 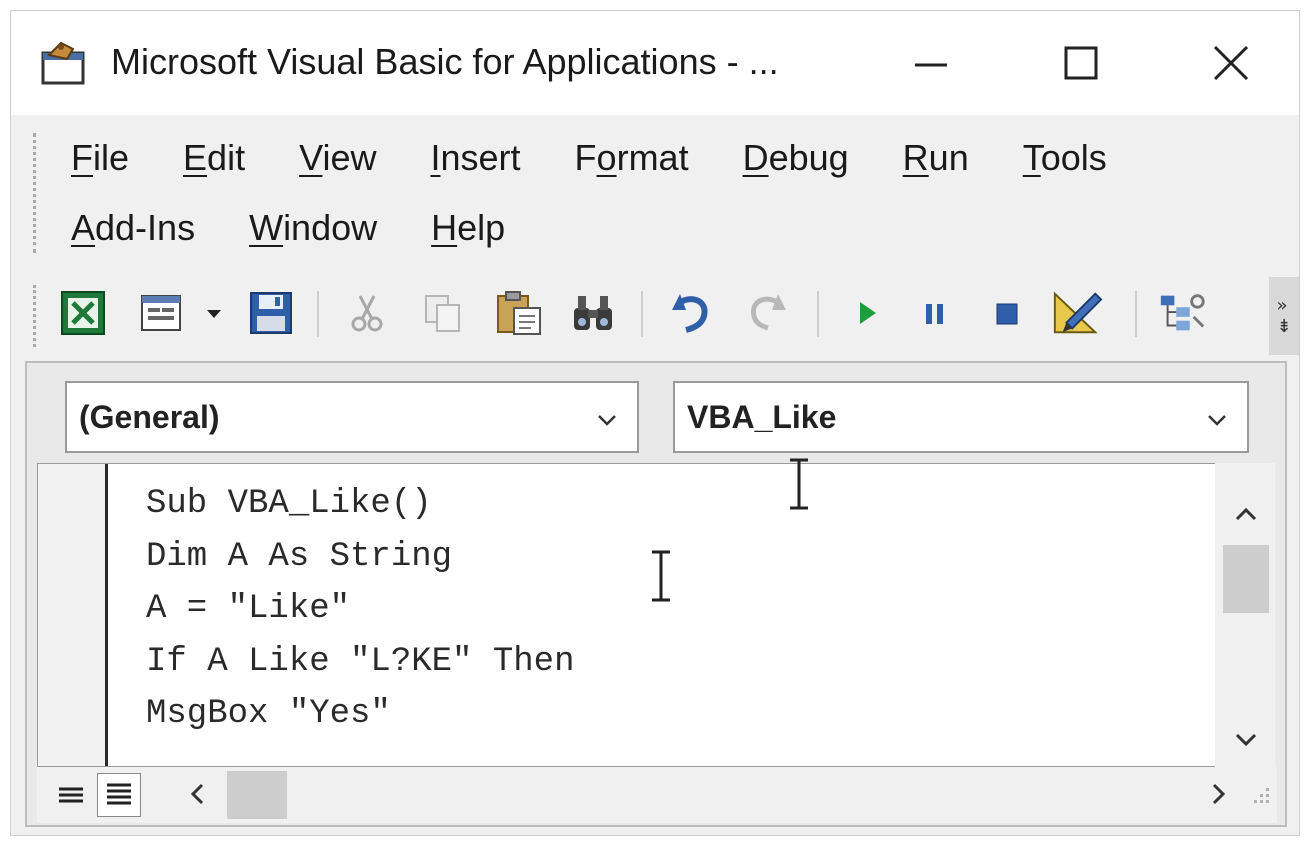 I want to click on menu-help: Help, so click(x=468, y=228).